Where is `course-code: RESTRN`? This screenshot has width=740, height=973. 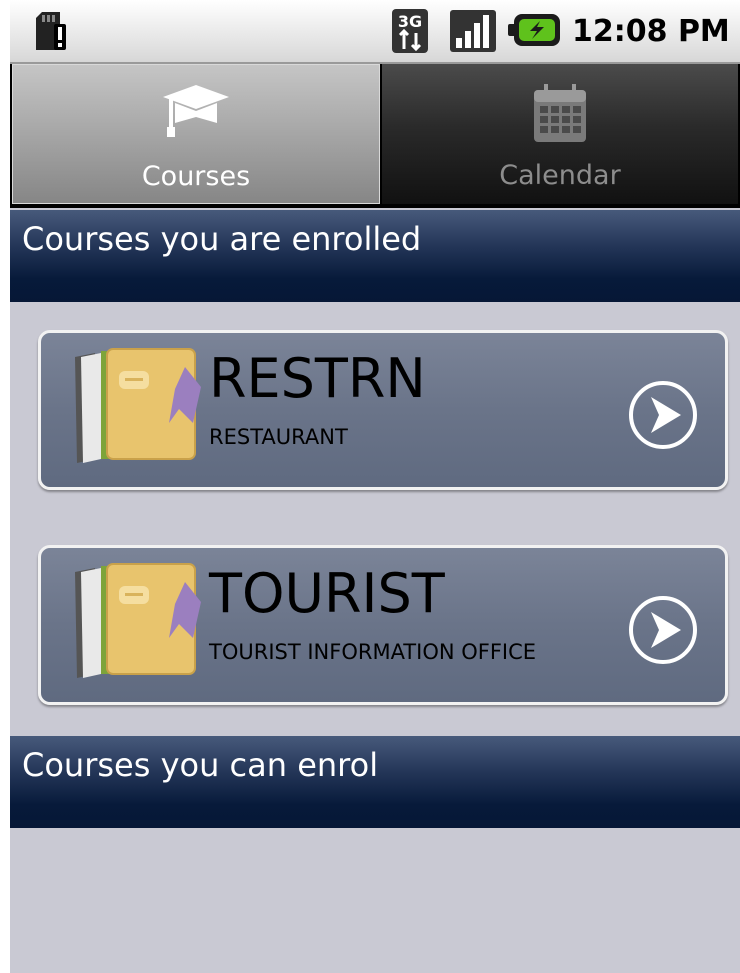 course-code: RESTRN is located at coordinates (317, 378).